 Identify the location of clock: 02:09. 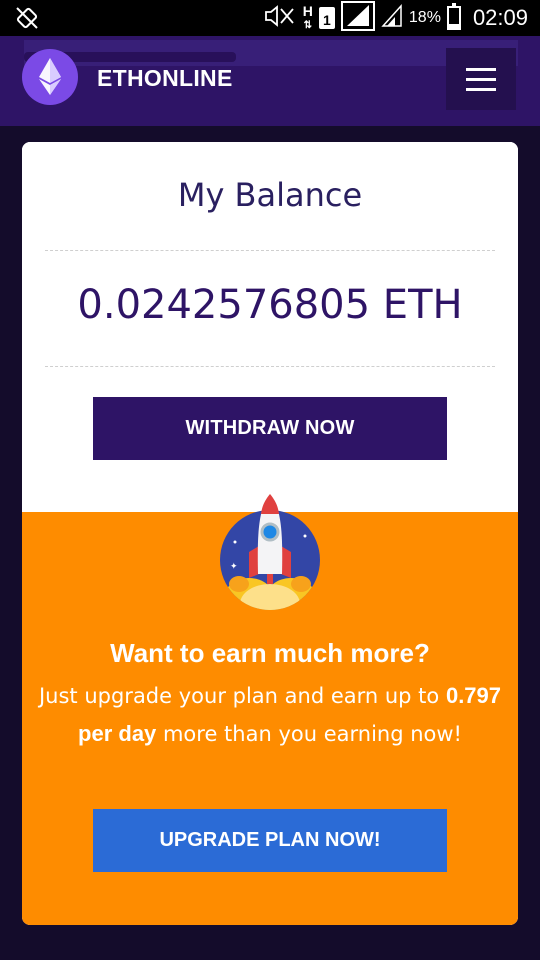
(500, 17).